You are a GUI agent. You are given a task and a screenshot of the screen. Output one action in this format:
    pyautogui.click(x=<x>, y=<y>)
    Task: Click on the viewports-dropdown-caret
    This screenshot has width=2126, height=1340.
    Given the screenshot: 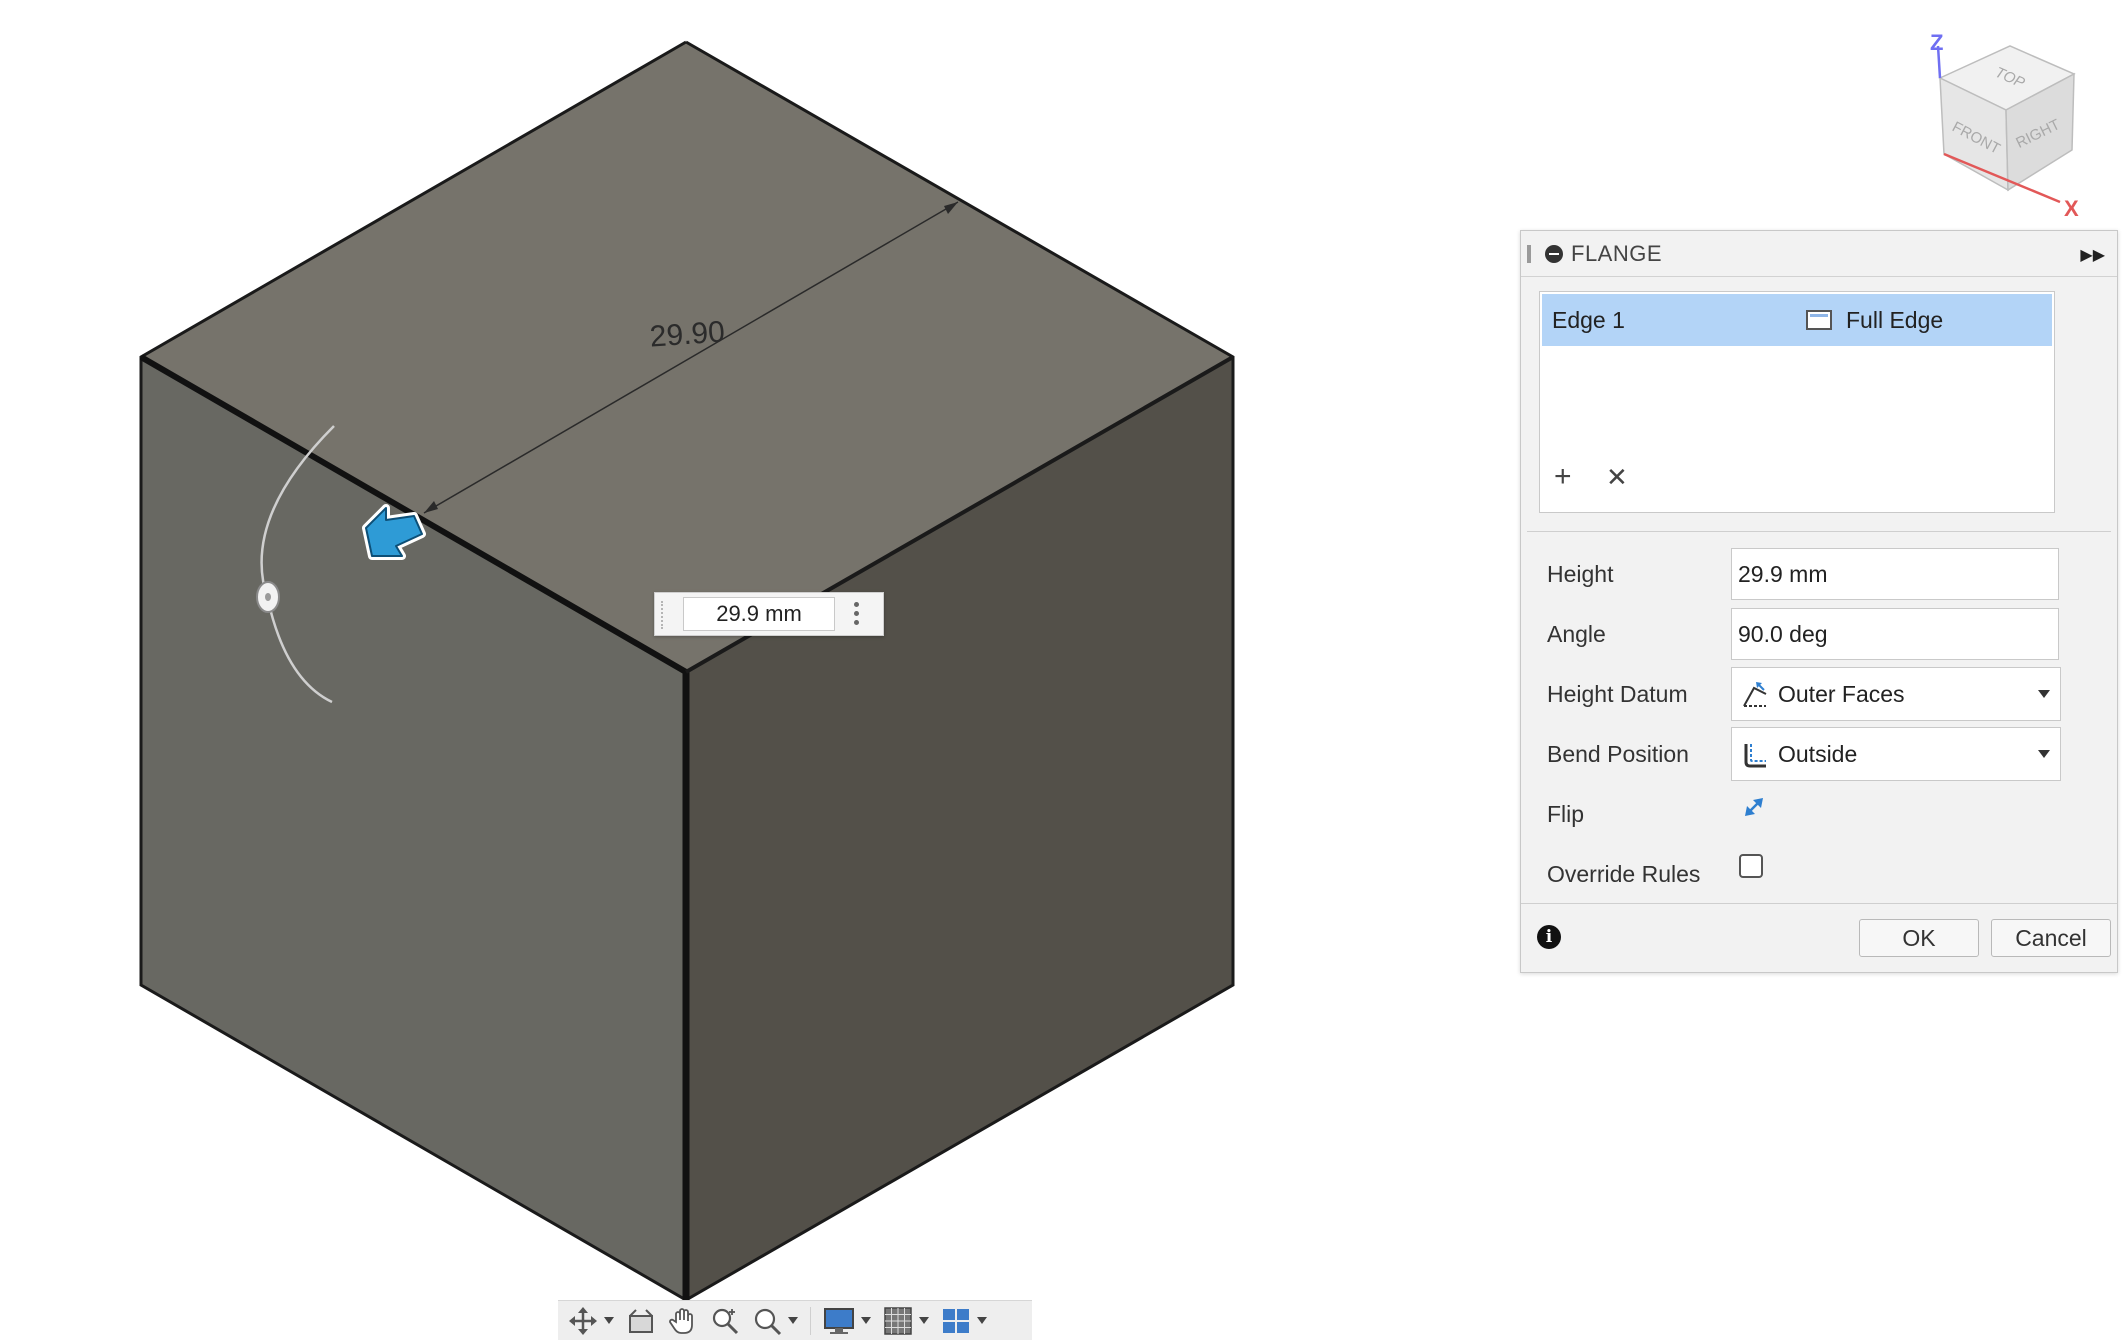 What is the action you would take?
    pyautogui.click(x=982, y=1320)
    